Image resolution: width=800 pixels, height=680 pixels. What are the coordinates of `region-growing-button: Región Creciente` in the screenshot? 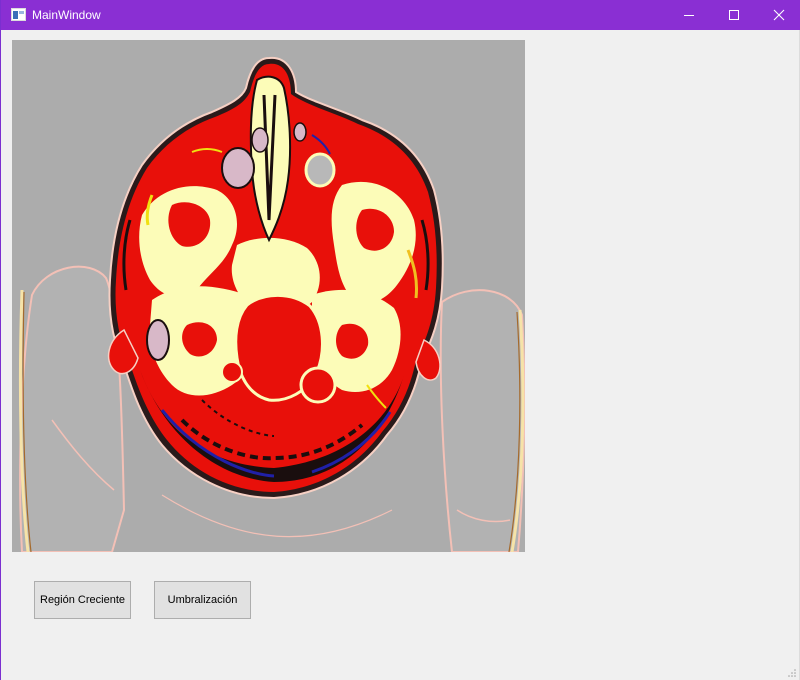 It's located at (82, 600).